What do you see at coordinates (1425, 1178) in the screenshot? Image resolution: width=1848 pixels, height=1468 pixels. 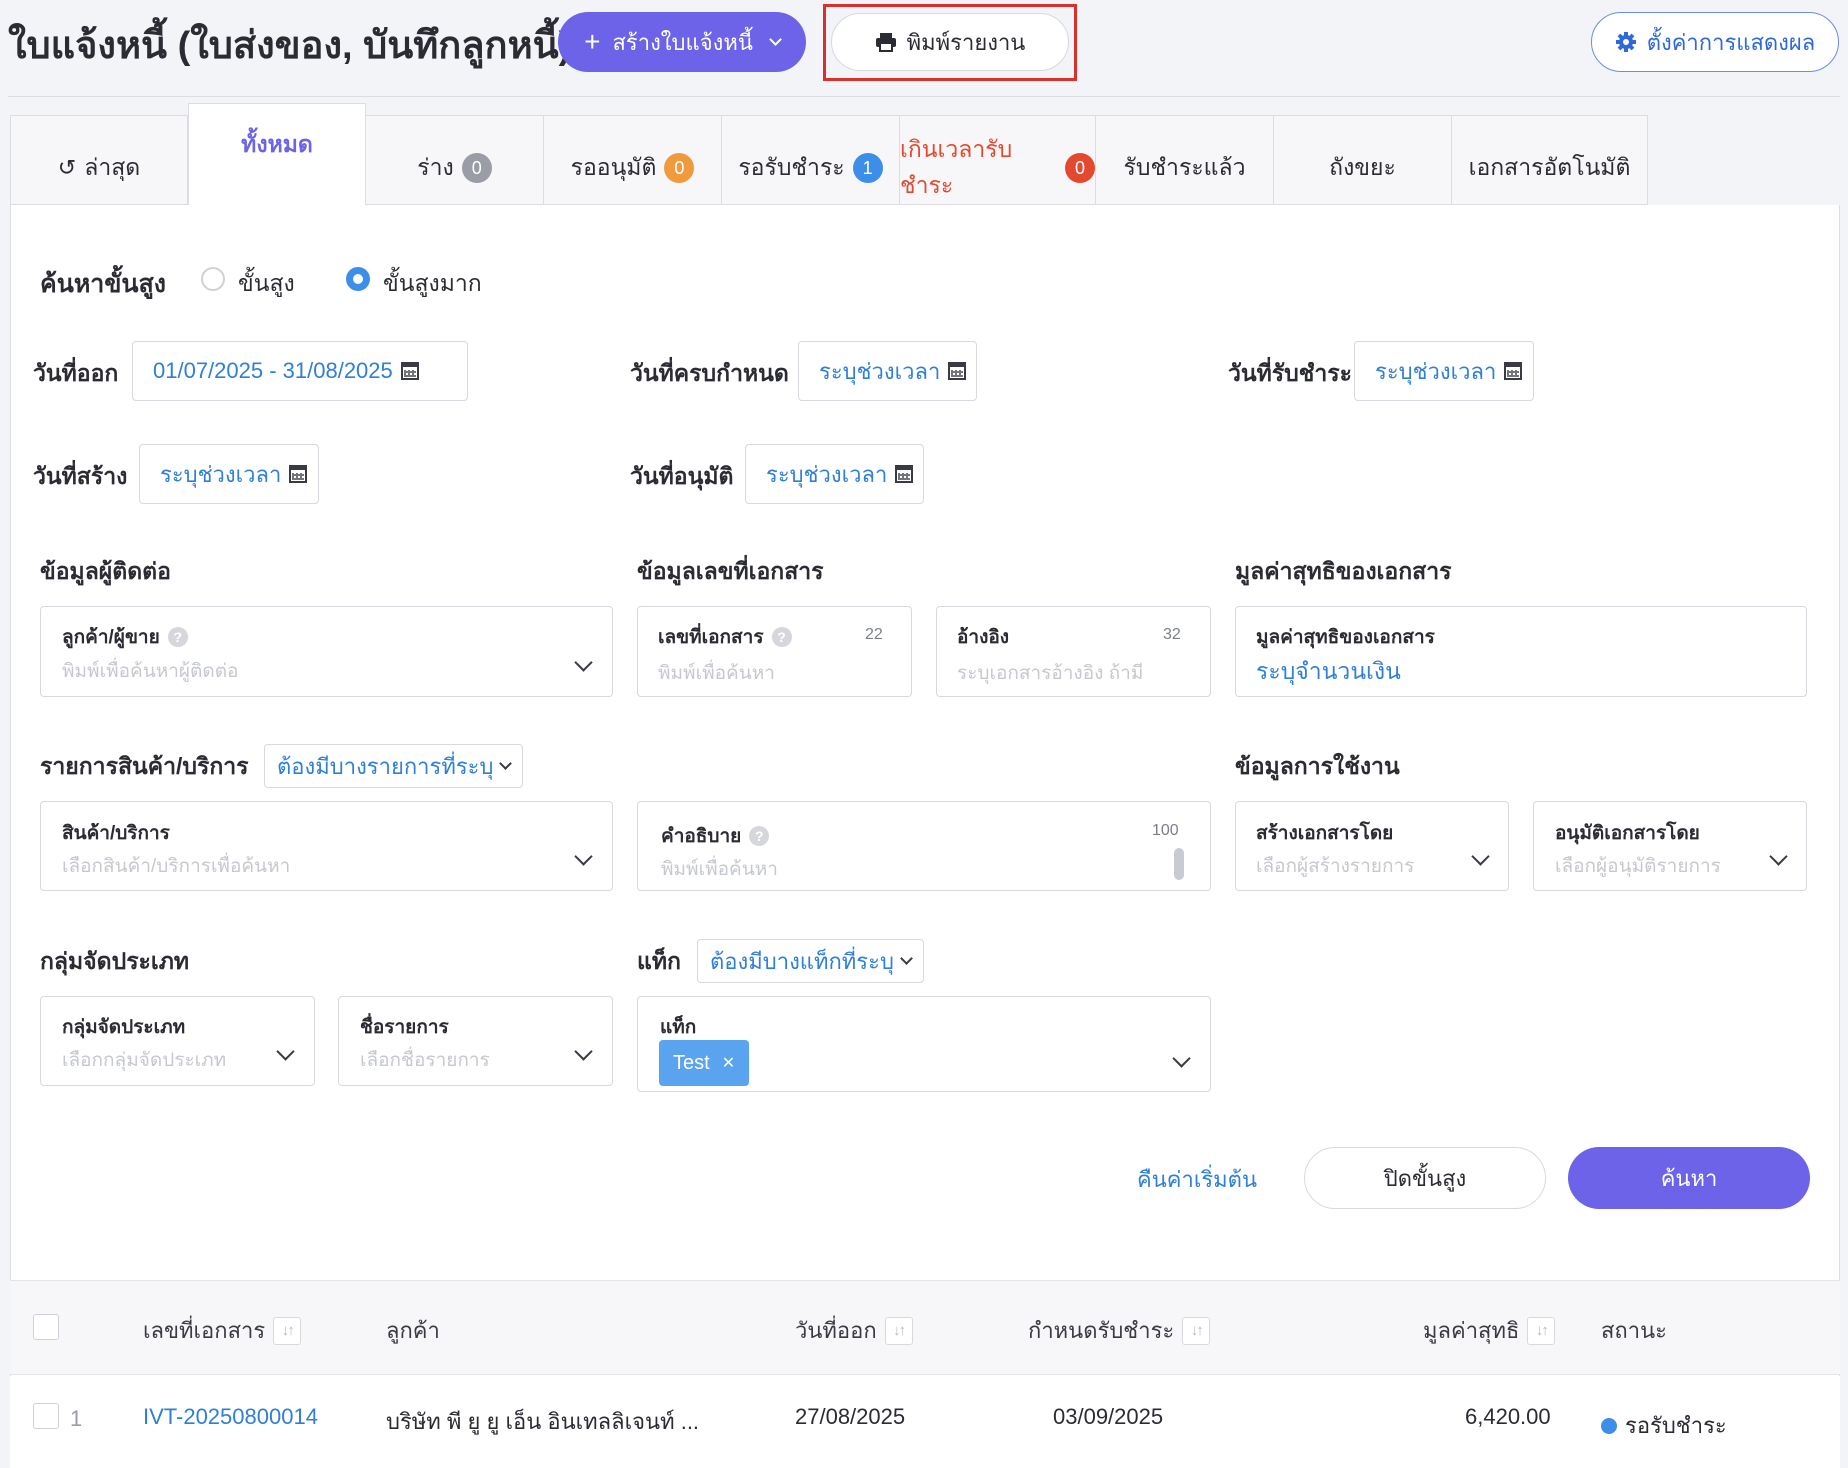 I see `close-advanced-button: ปิดขั้นสูง` at bounding box center [1425, 1178].